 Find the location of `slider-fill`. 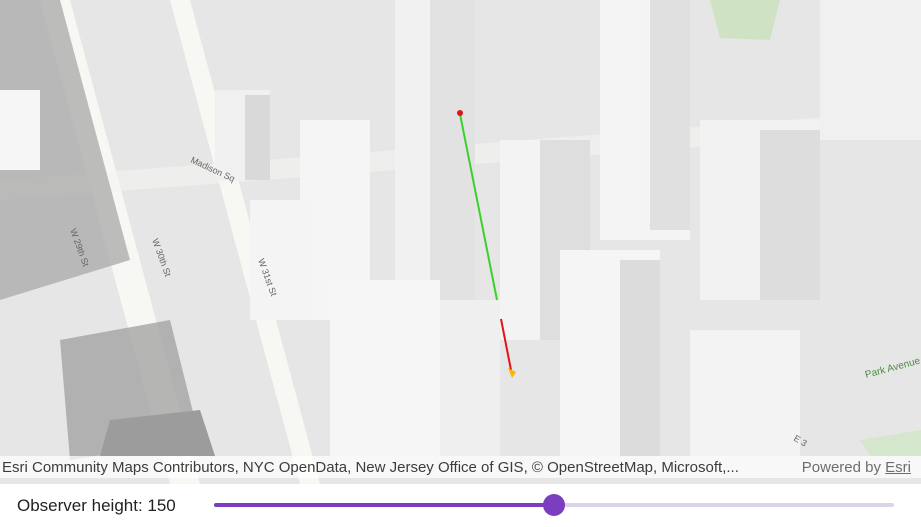

slider-fill is located at coordinates (384, 505).